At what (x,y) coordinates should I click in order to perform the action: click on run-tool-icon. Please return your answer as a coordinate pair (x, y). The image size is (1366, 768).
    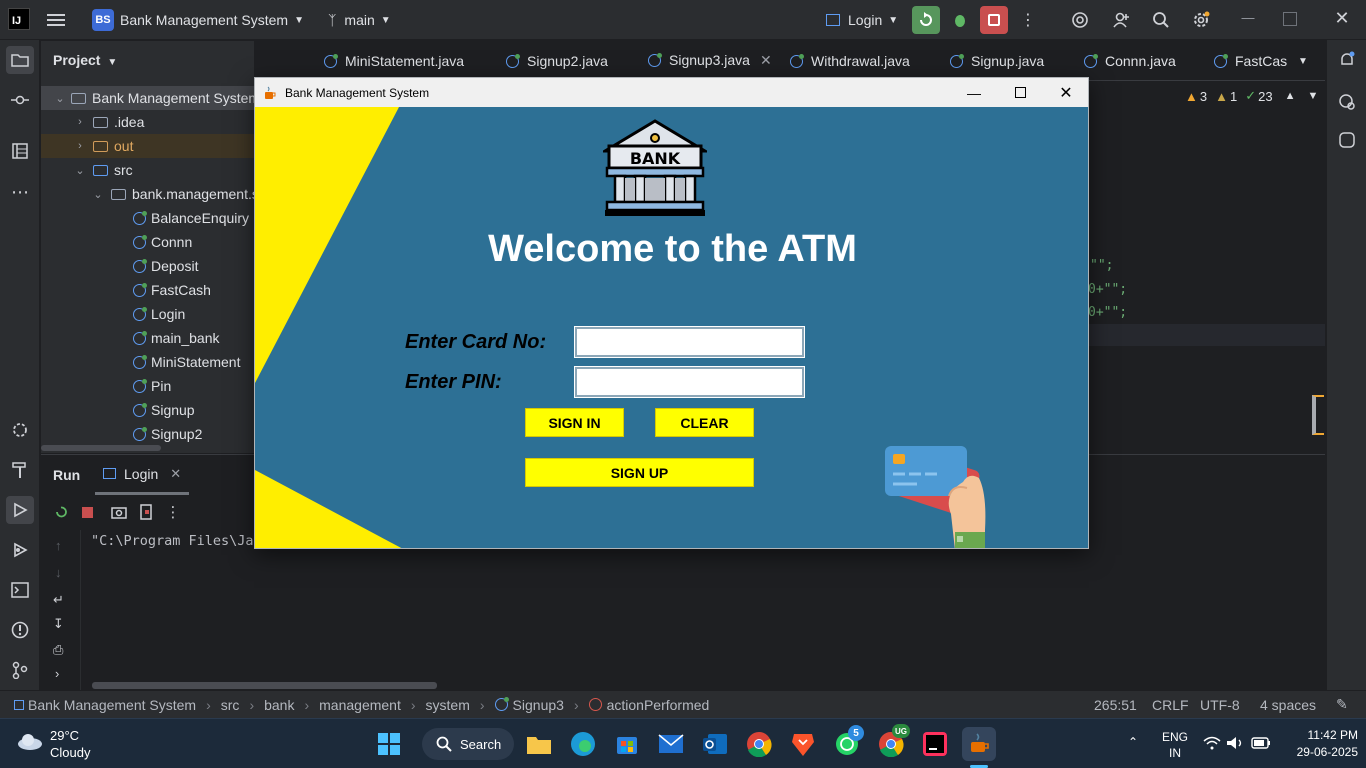
    Looking at the image, I should click on (20, 510).